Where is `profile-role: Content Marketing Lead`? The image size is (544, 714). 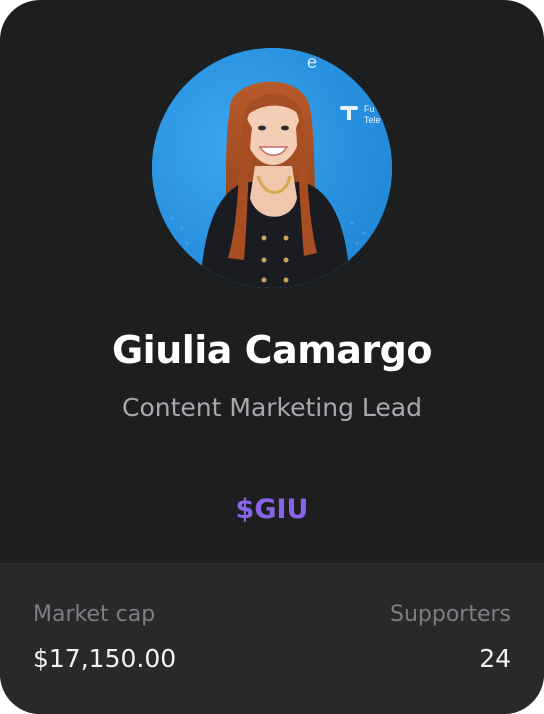
profile-role: Content Marketing Lead is located at coordinates (272, 407).